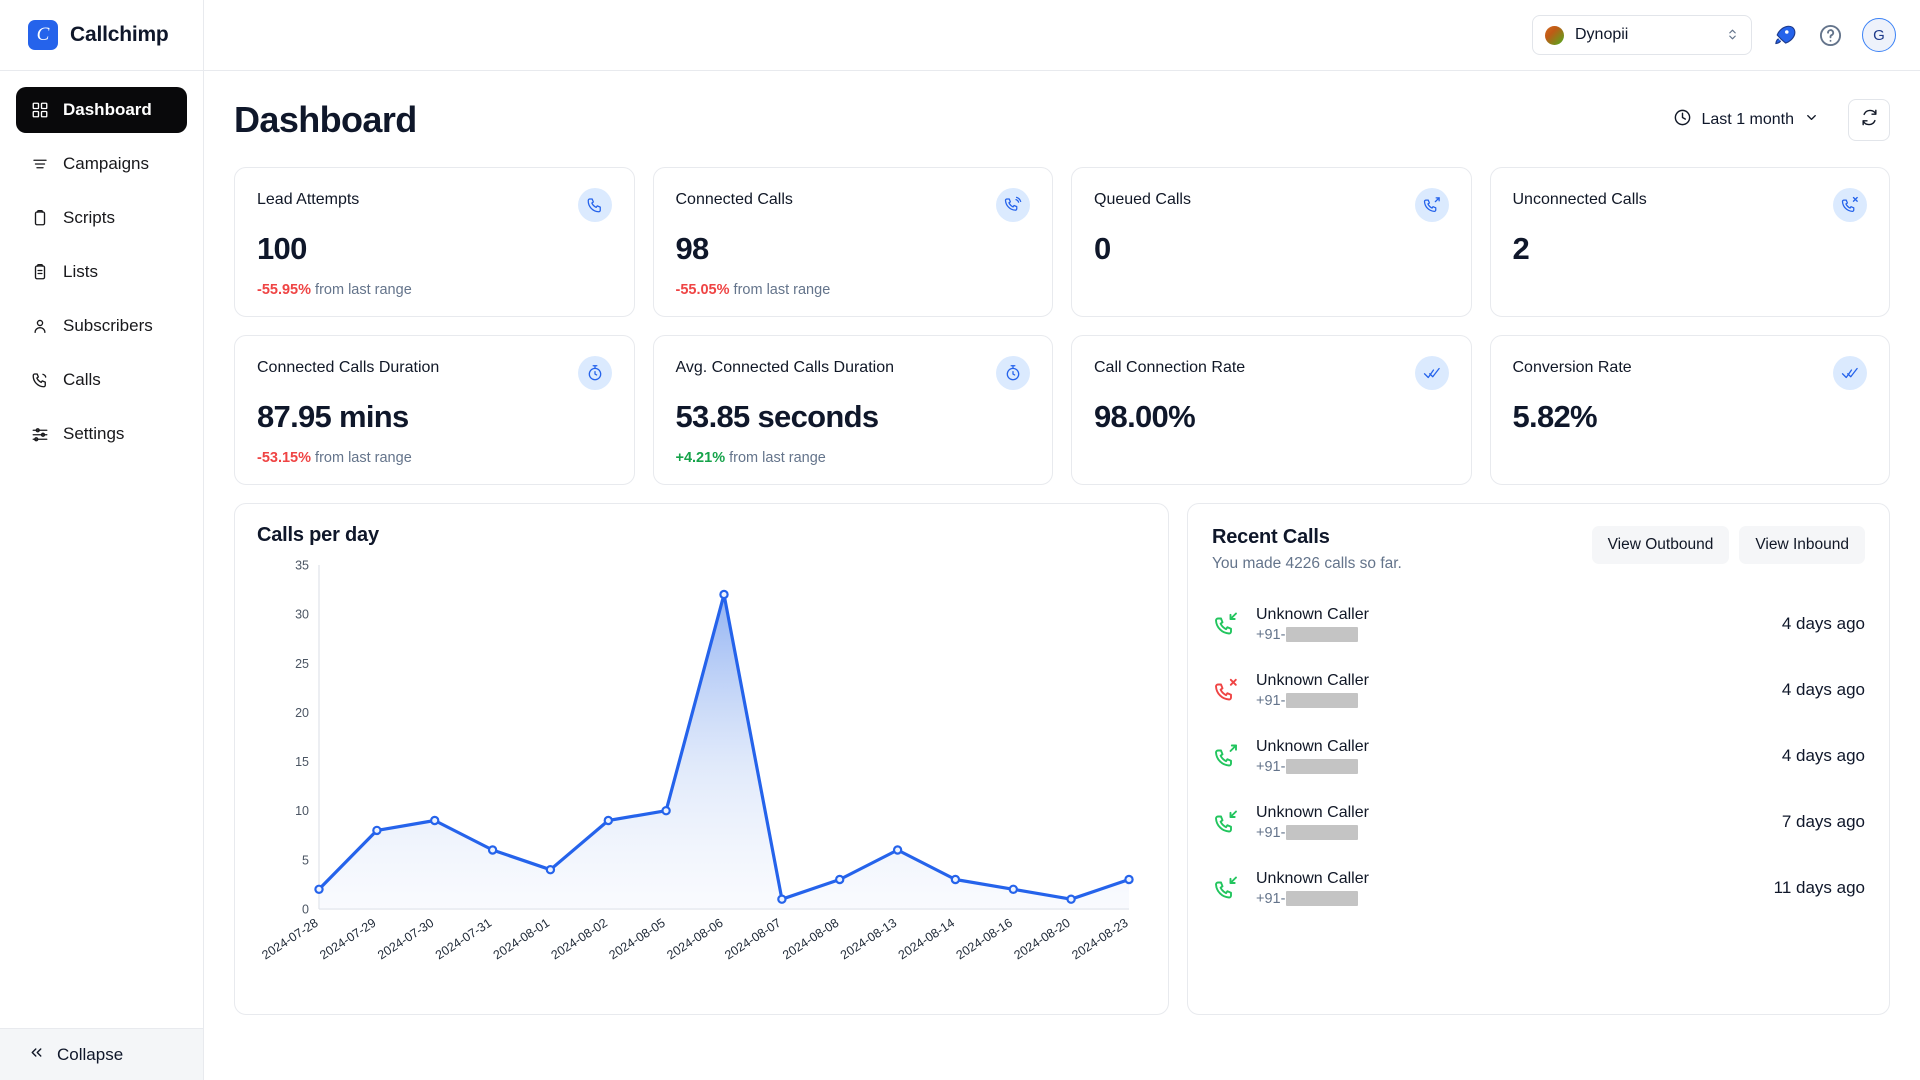 The height and width of the screenshot is (1080, 1920). What do you see at coordinates (1431, 373) in the screenshot?
I see `double-check-icon` at bounding box center [1431, 373].